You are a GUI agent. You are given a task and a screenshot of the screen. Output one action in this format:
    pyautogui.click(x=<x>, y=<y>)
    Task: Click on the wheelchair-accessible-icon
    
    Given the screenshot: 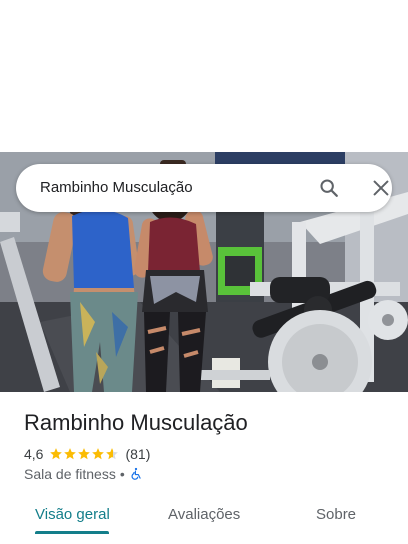 What is the action you would take?
    pyautogui.click(x=136, y=473)
    